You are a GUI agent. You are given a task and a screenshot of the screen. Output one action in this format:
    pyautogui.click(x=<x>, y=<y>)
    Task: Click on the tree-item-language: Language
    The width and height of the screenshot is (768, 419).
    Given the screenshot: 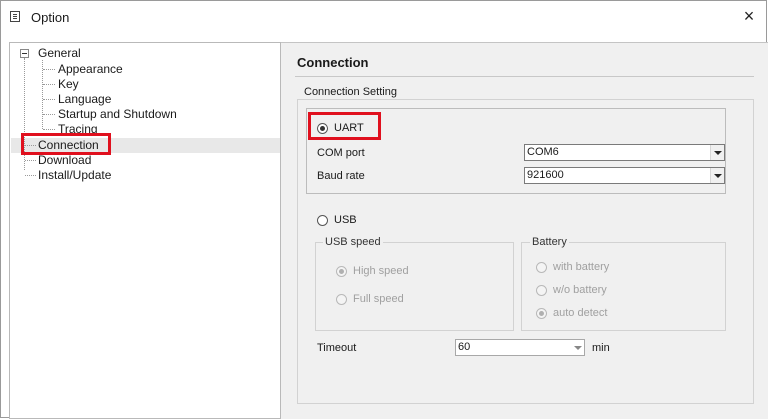 What is the action you would take?
    pyautogui.click(x=84, y=99)
    